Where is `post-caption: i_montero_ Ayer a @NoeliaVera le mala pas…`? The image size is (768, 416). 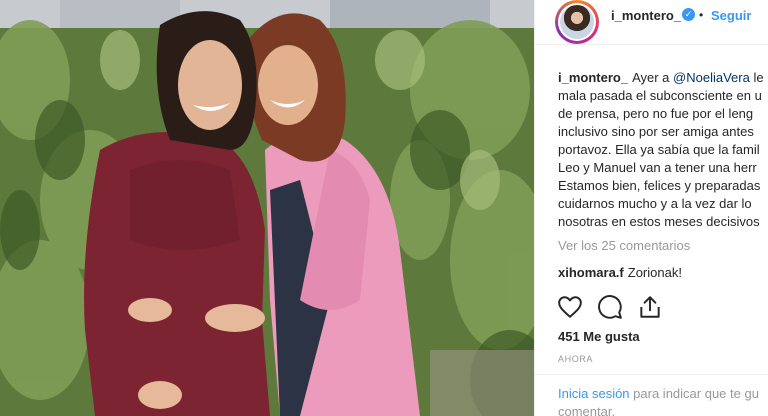 post-caption: i_montero_ Ayer a @NoeliaVera le mala pas… is located at coordinates (663, 150).